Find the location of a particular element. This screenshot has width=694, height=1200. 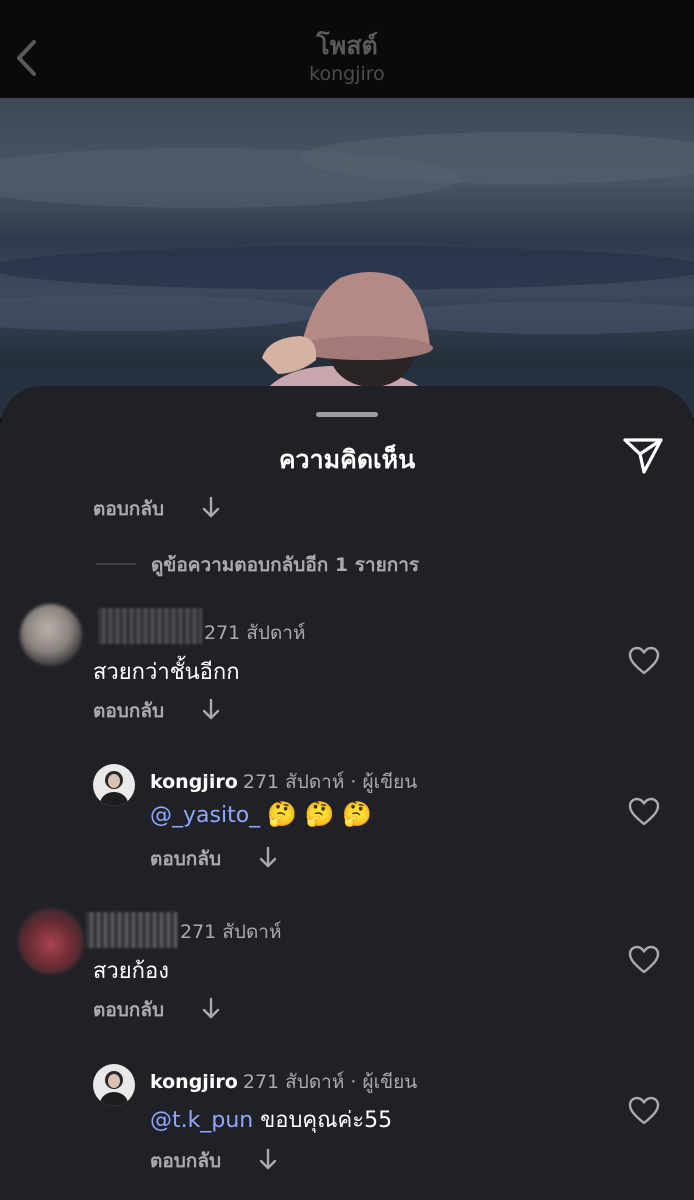

view-more-line is located at coordinates (116, 564).